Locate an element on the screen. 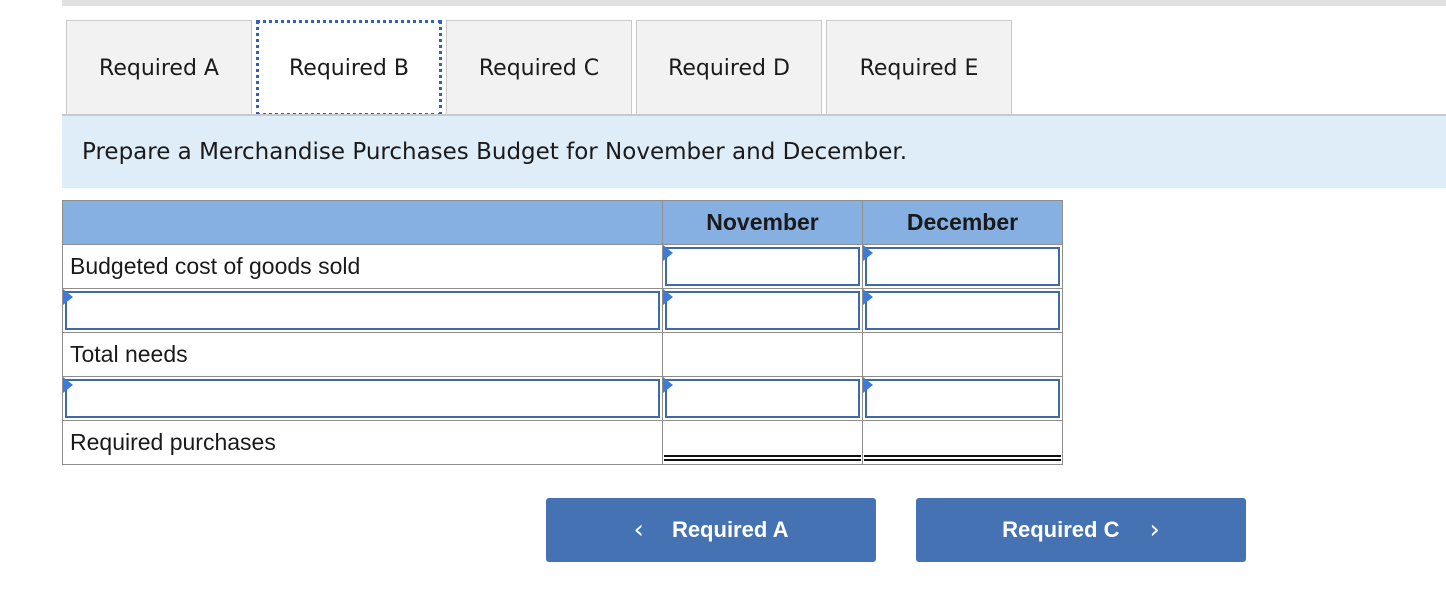  december-total is located at coordinates (962, 442).